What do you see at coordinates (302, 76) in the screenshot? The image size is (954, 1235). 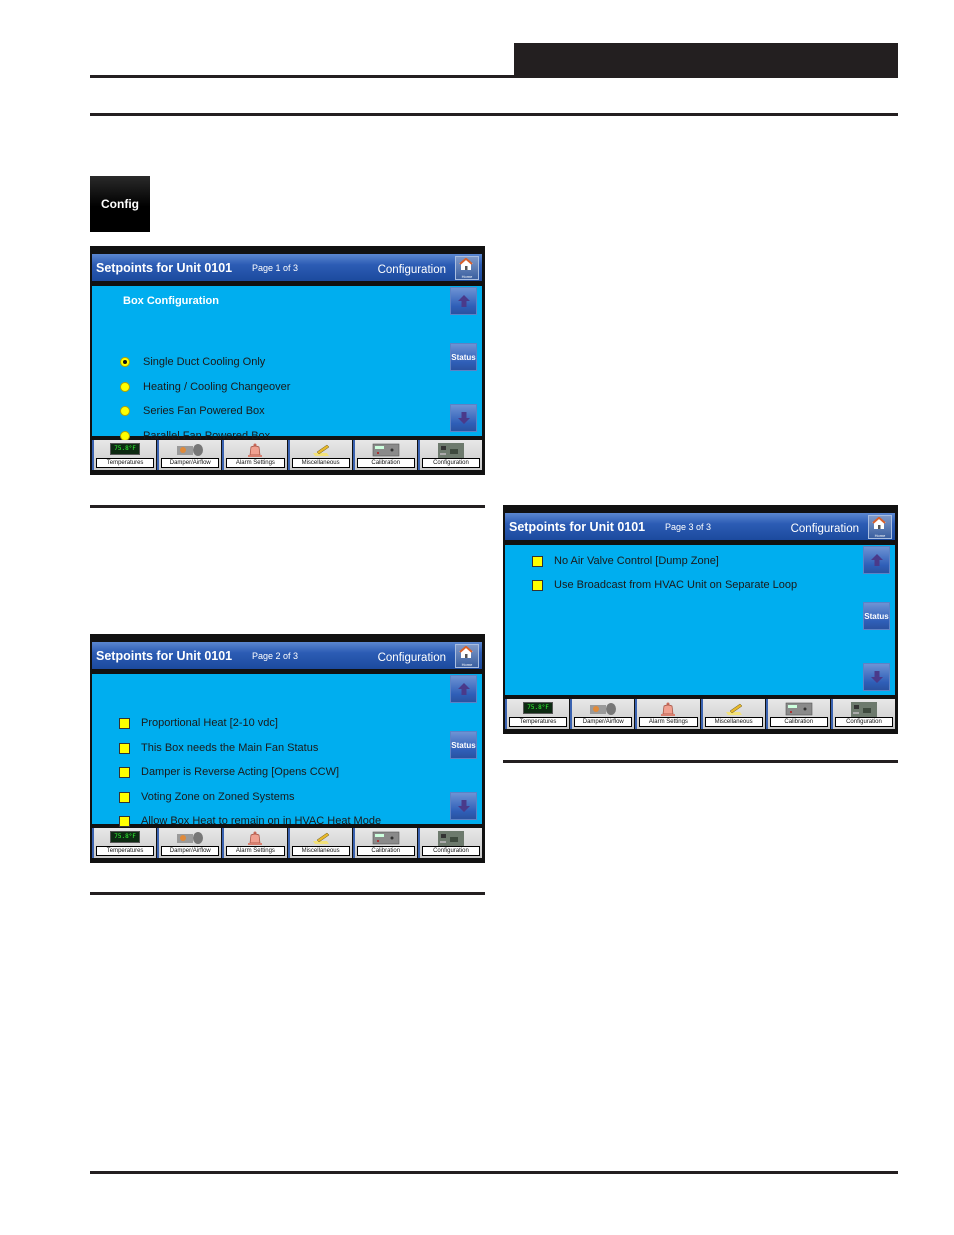 I see `header-rule-top` at bounding box center [302, 76].